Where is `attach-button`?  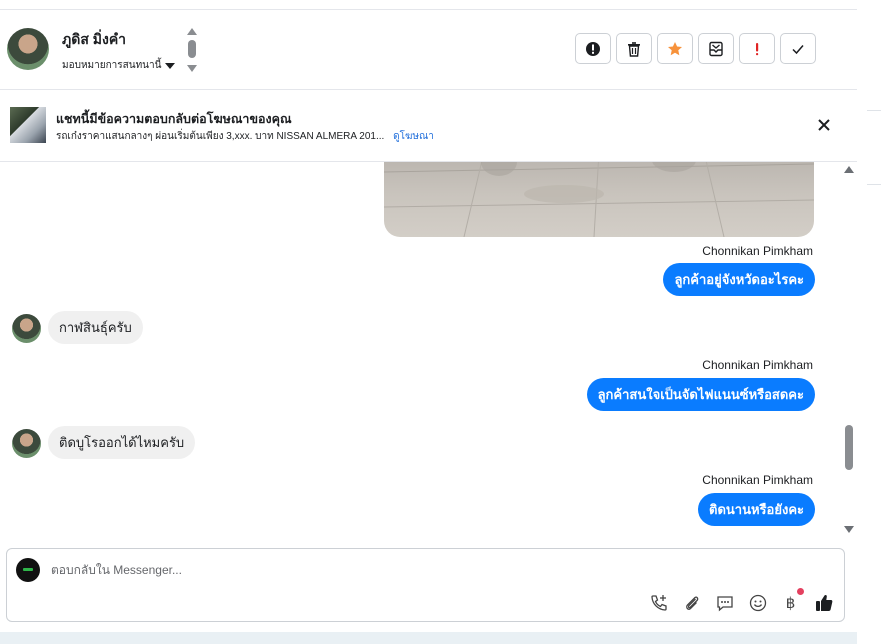
attach-button is located at coordinates (691, 602).